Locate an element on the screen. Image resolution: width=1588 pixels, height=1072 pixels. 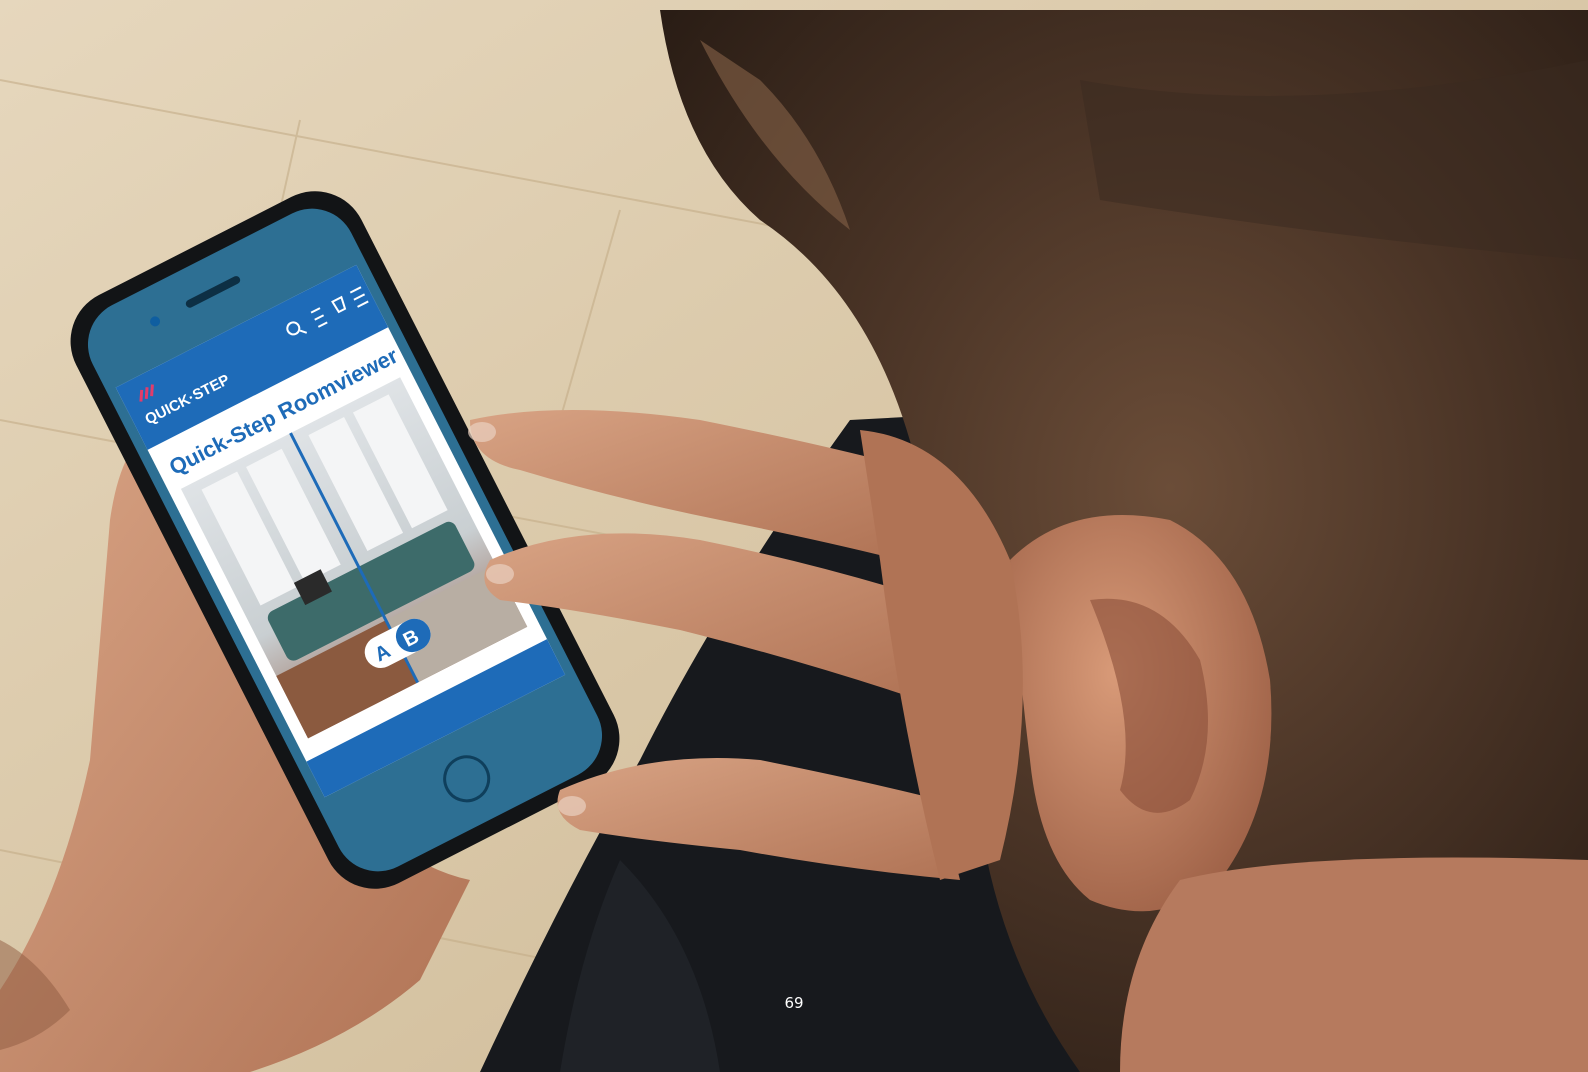
page-number: 69 is located at coordinates (794, 1003).